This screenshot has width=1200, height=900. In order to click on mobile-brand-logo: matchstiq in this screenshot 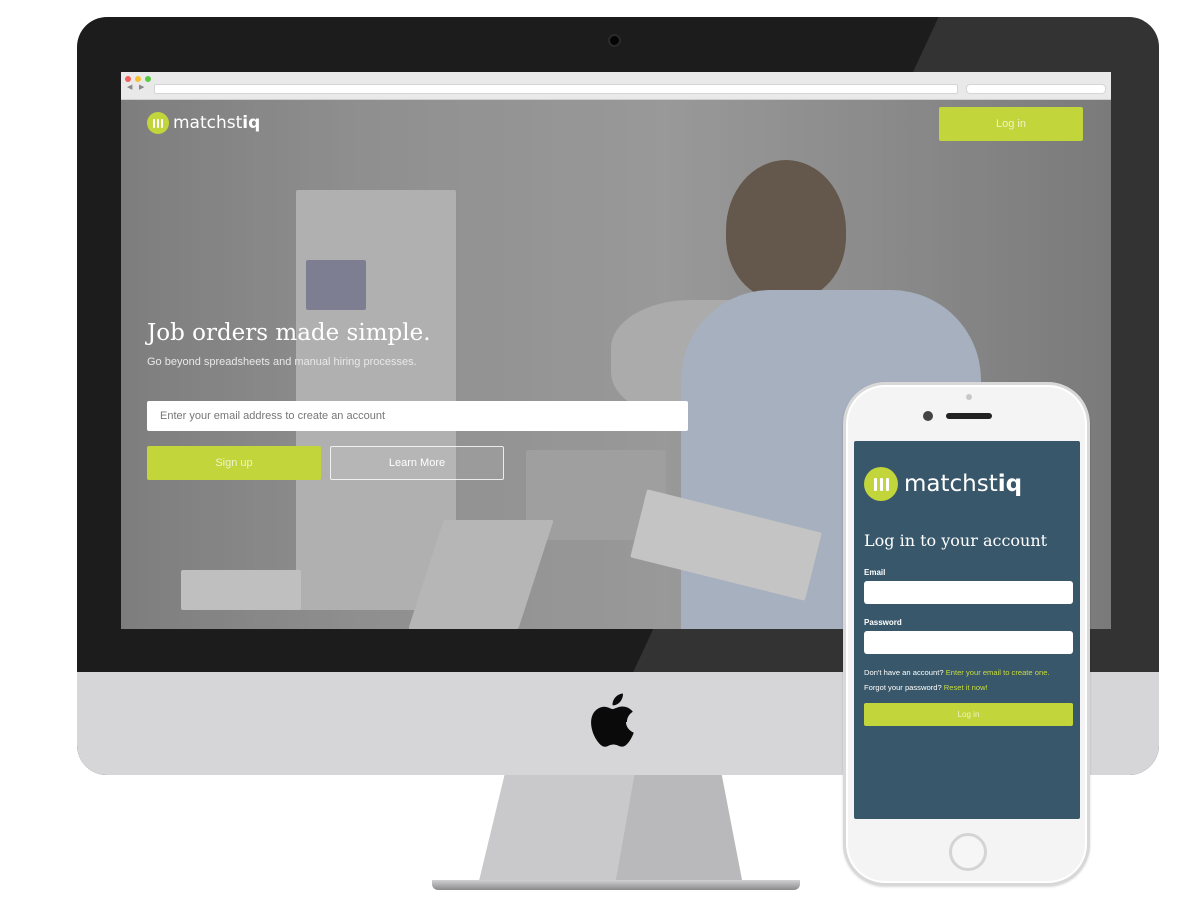, I will do `click(943, 484)`.